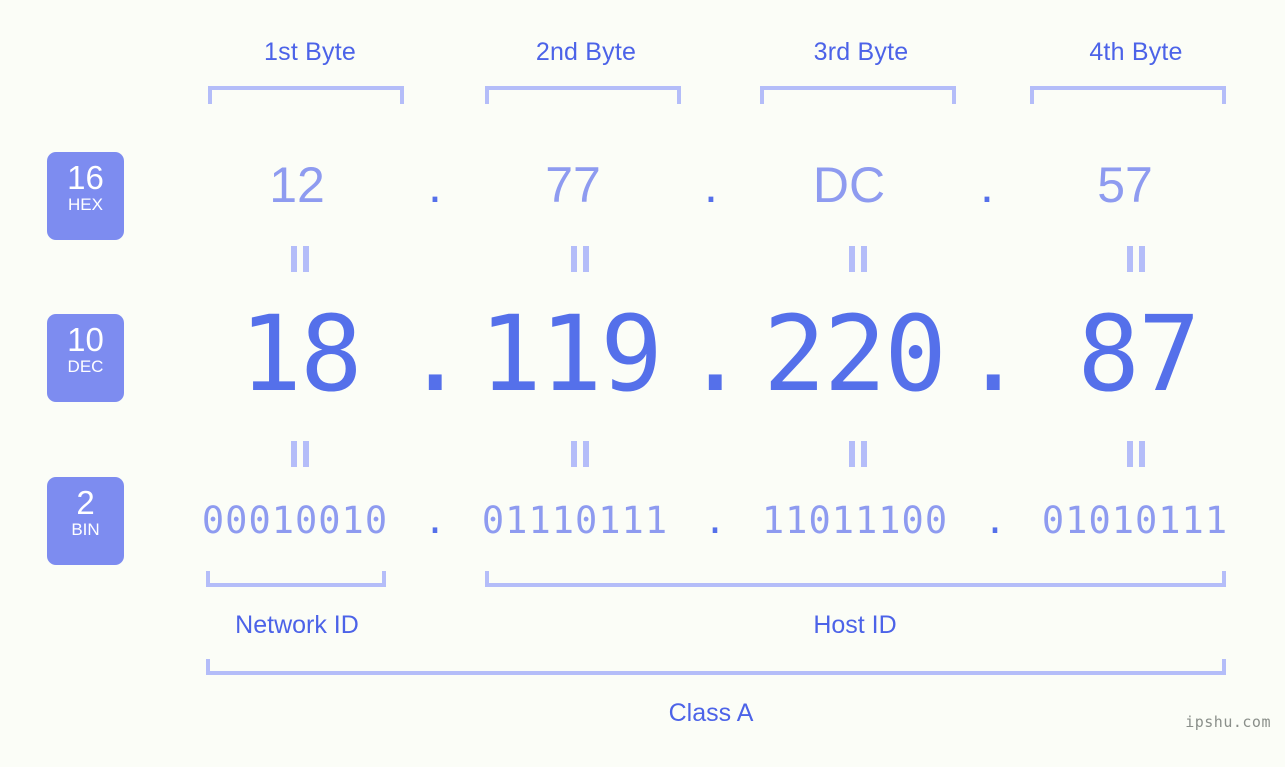  Describe the element at coordinates (861, 52) in the screenshot. I see `byte-header-3: 3rd Byte` at that location.